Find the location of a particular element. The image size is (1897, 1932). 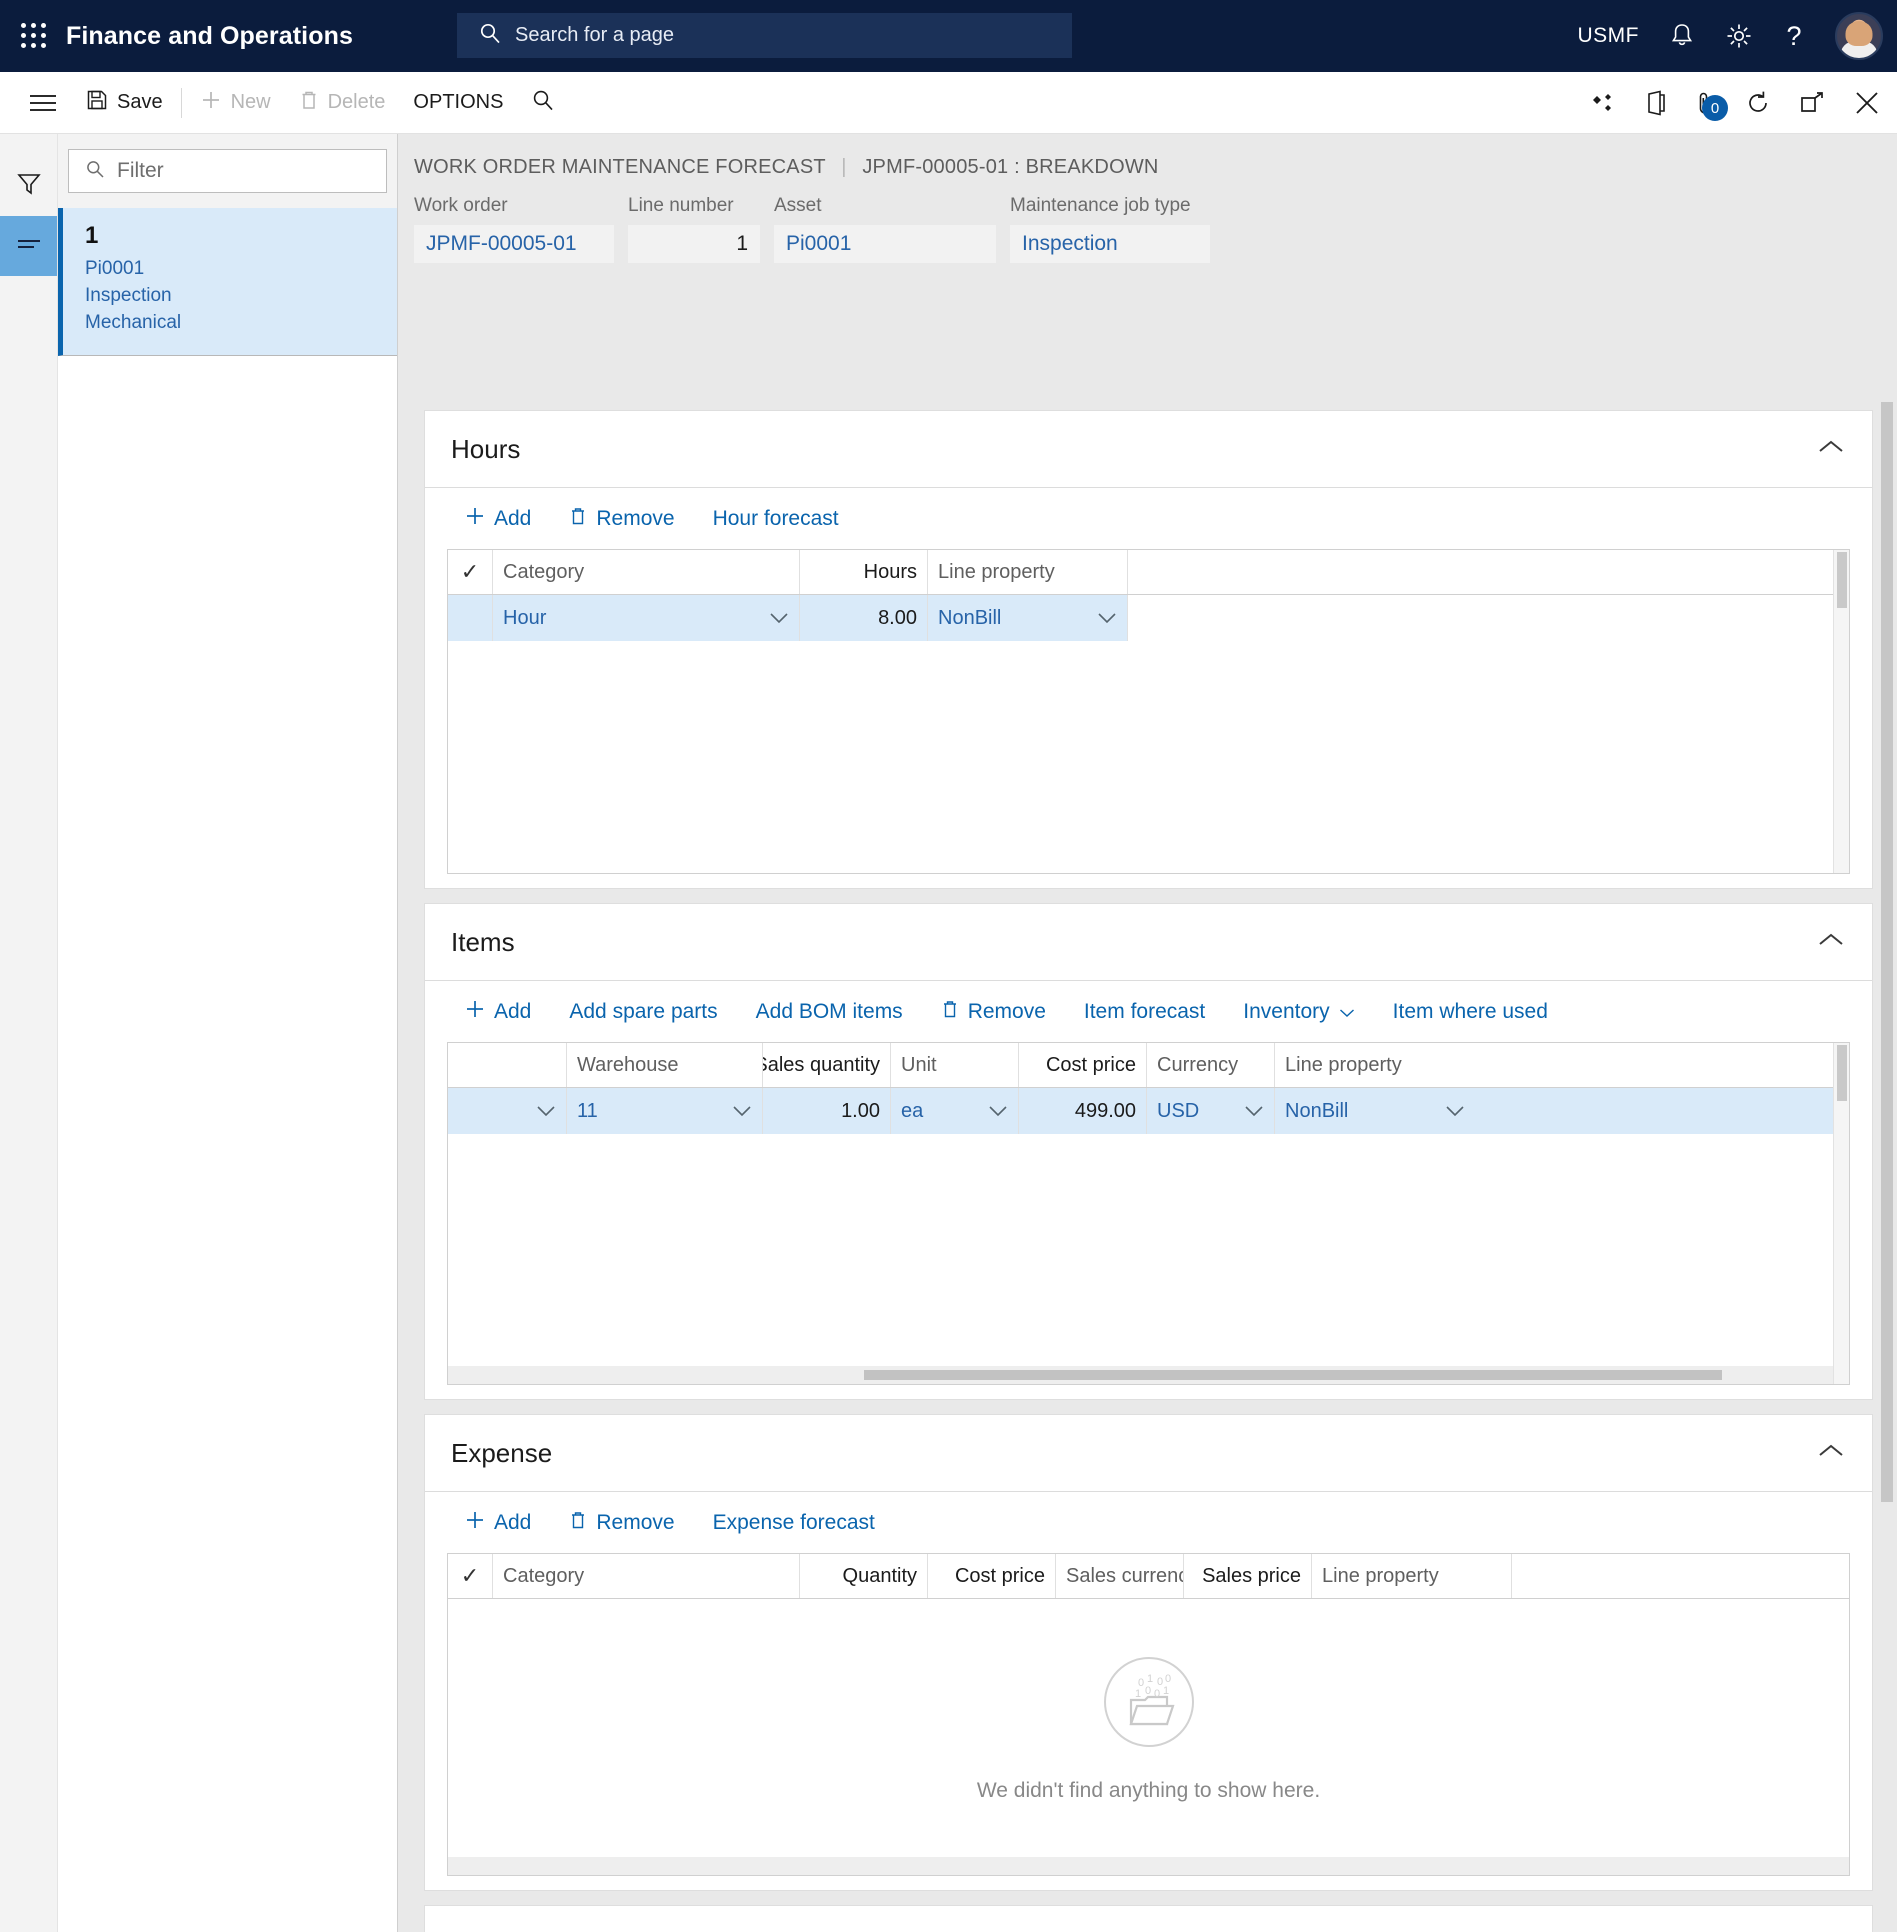

cell-sales-quantity: 1.00 is located at coordinates (827, 1111).